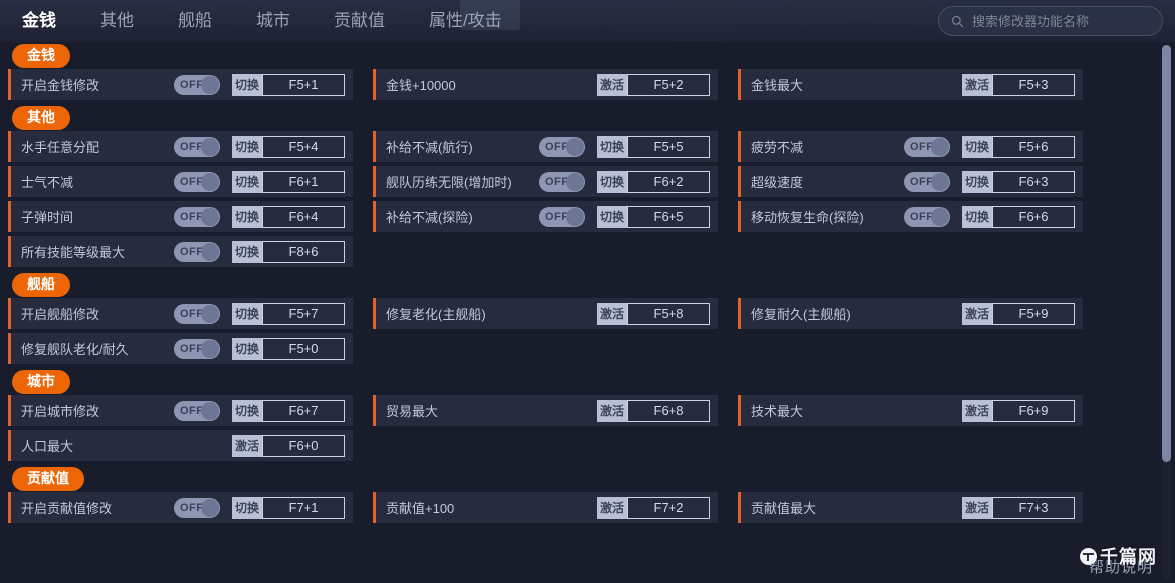 The width and height of the screenshot is (1175, 583). What do you see at coordinates (1033, 410) in the screenshot?
I see `hotkey-field: F6+9` at bounding box center [1033, 410].